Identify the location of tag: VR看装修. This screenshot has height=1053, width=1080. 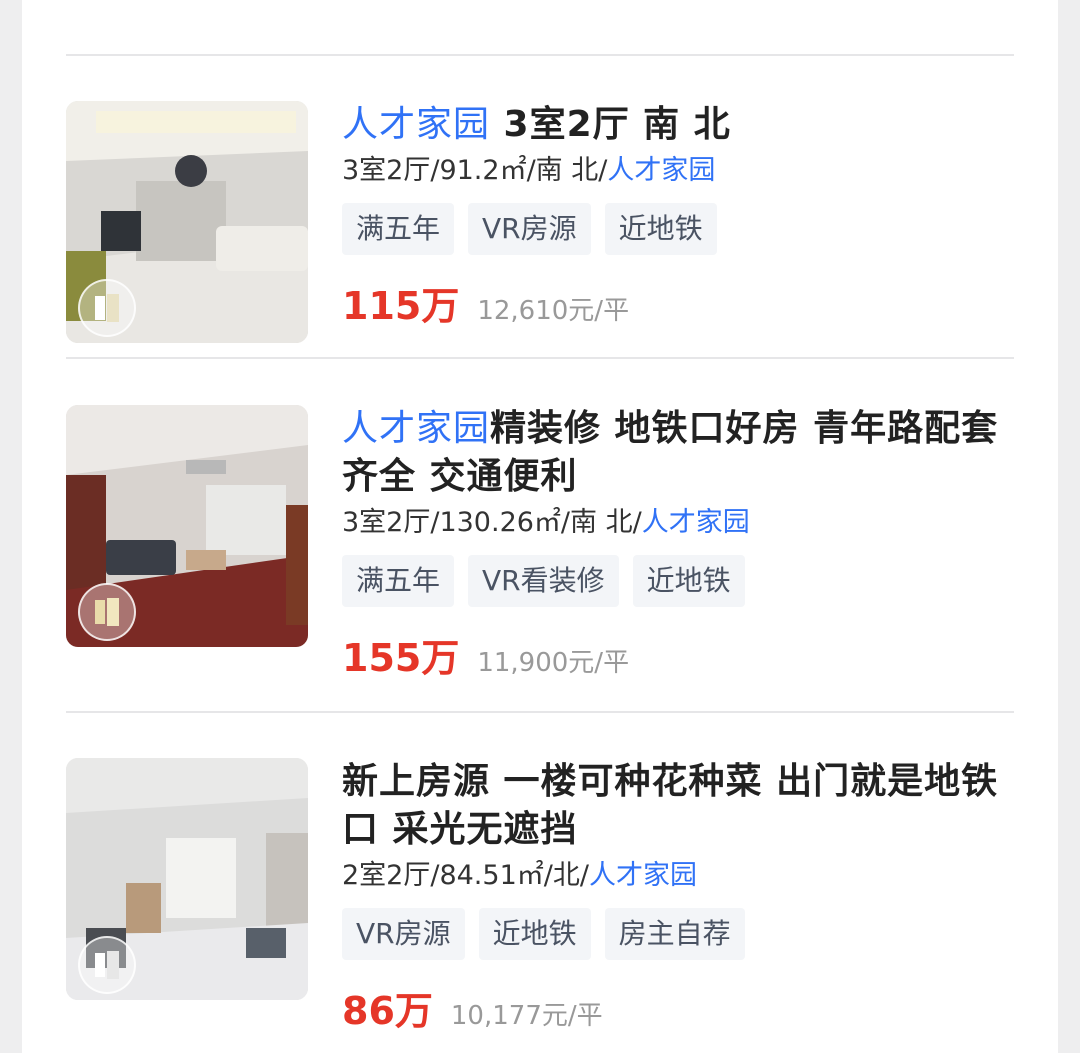
(543, 581).